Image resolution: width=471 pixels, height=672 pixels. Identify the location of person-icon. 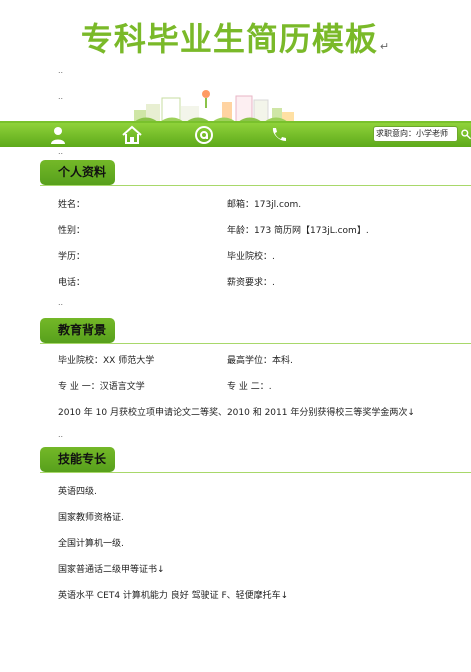
(58, 135).